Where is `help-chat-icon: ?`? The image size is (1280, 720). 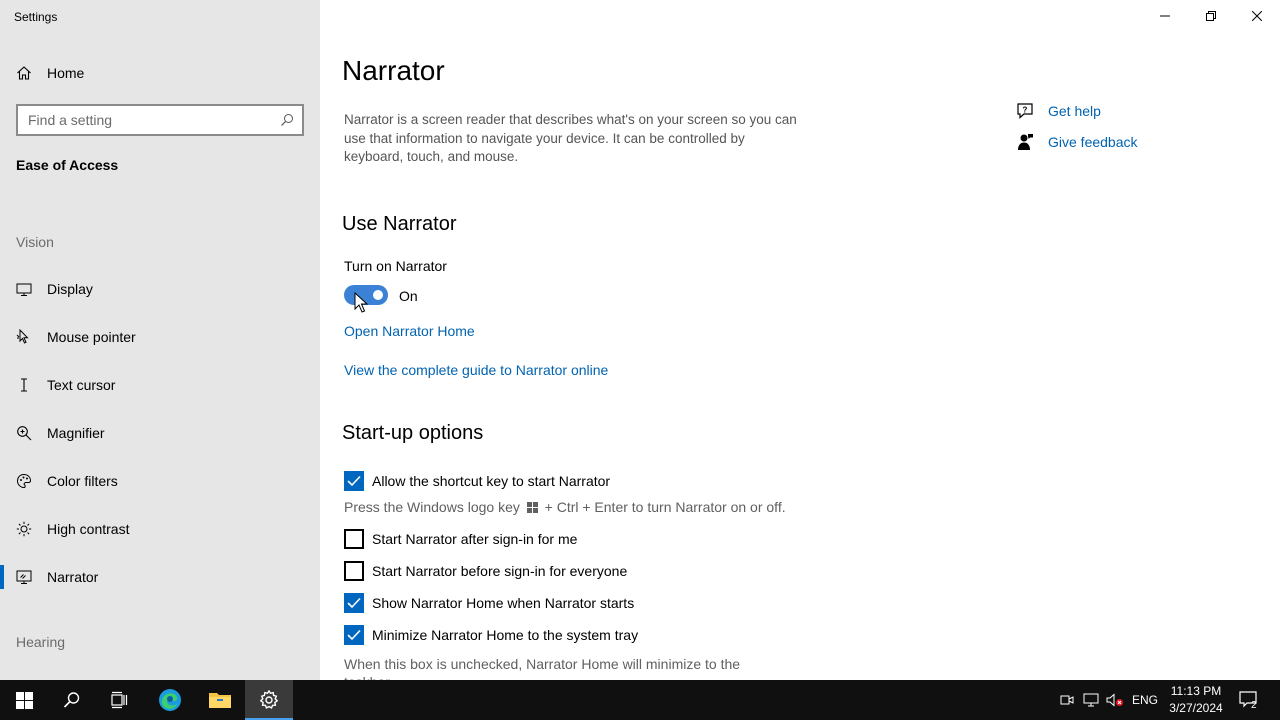
help-chat-icon: ? is located at coordinates (1025, 111).